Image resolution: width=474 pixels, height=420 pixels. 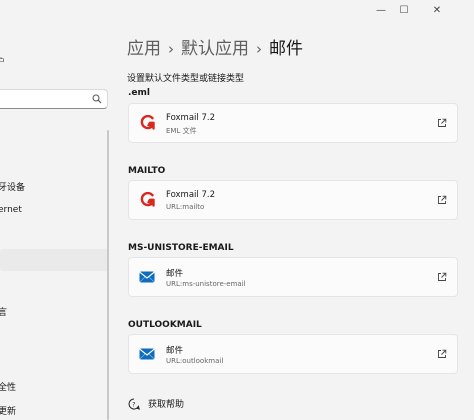 I want to click on app-detail: URL:ms-unistore-email, so click(x=206, y=284).